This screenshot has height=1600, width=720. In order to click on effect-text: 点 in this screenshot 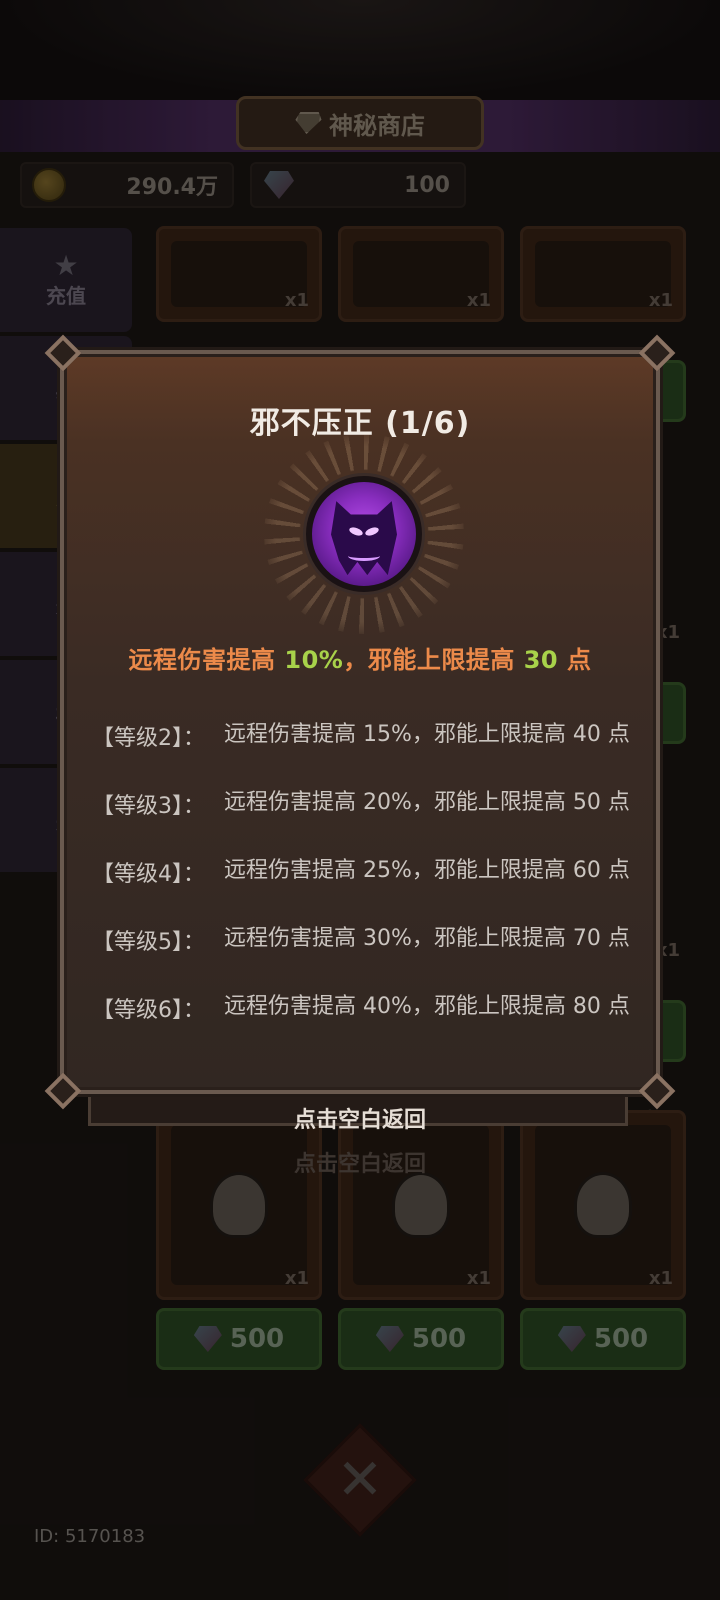, I will do `click(575, 660)`.